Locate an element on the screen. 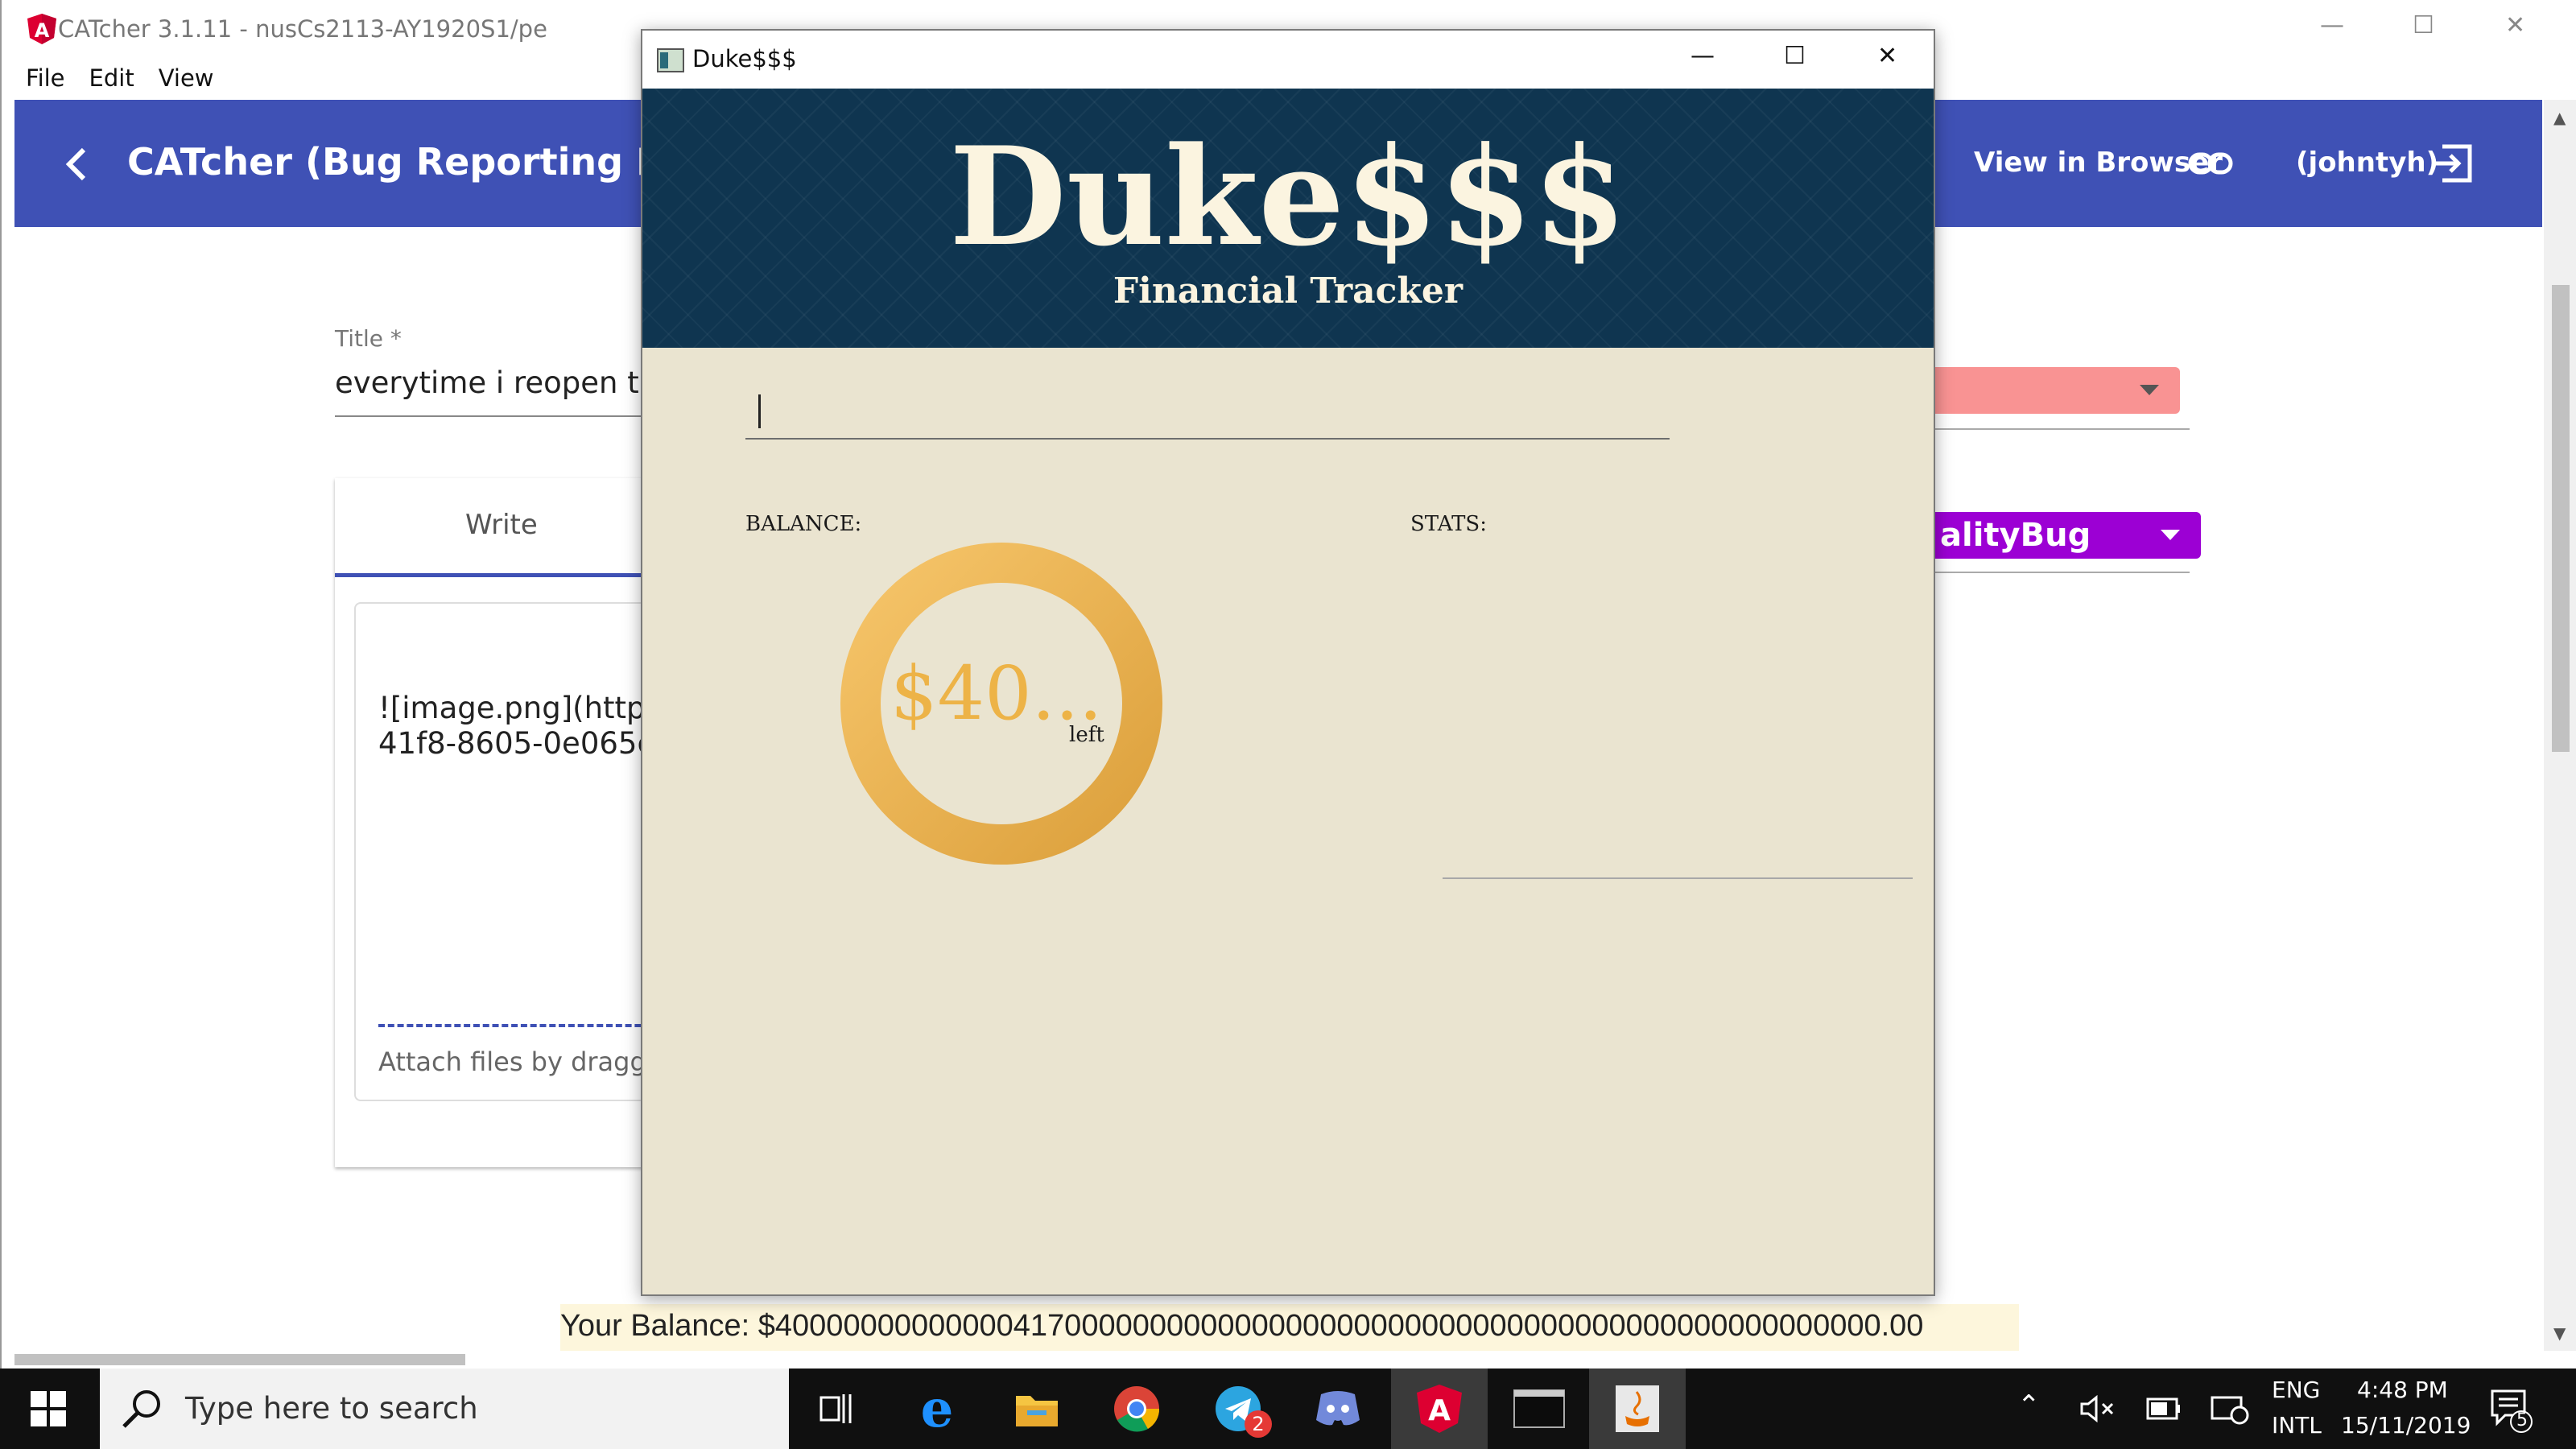  angular-logo-icon: A is located at coordinates (41, 29).